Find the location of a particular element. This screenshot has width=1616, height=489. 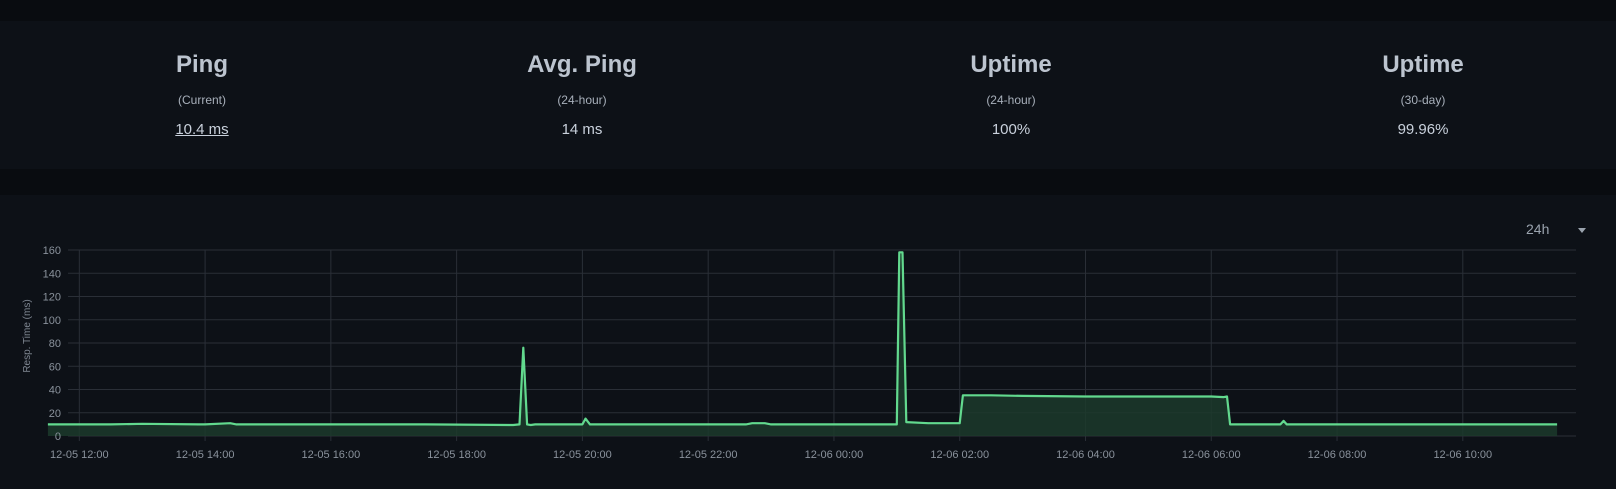

stat-uptime-24h: Uptime (24-hour) 100% is located at coordinates (1011, 95).